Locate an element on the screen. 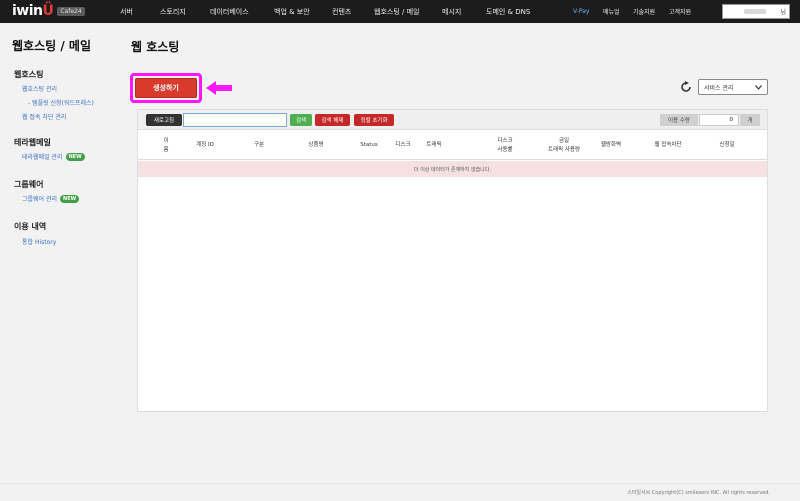 The height and width of the screenshot is (501, 800). tech-support-link: 기술지원 is located at coordinates (644, 11).